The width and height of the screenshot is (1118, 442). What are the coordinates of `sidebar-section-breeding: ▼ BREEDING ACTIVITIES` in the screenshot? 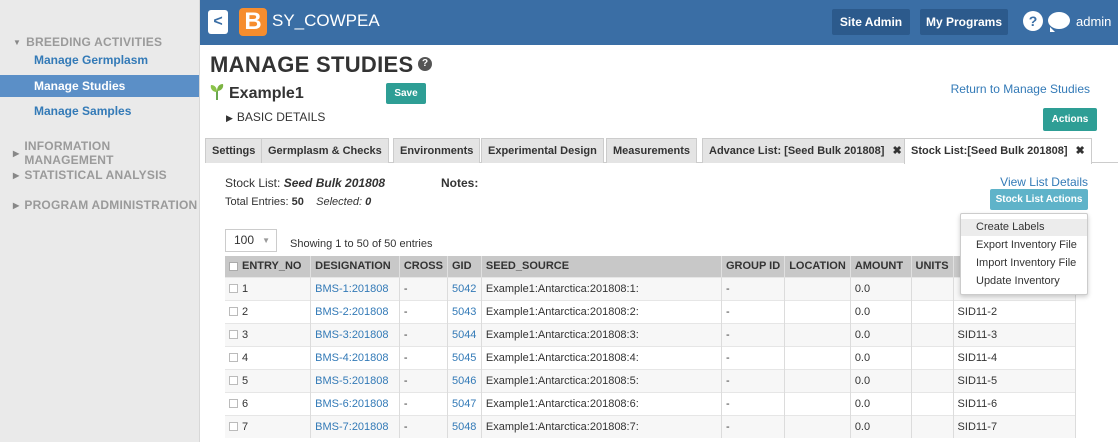 It's located at (87, 42).